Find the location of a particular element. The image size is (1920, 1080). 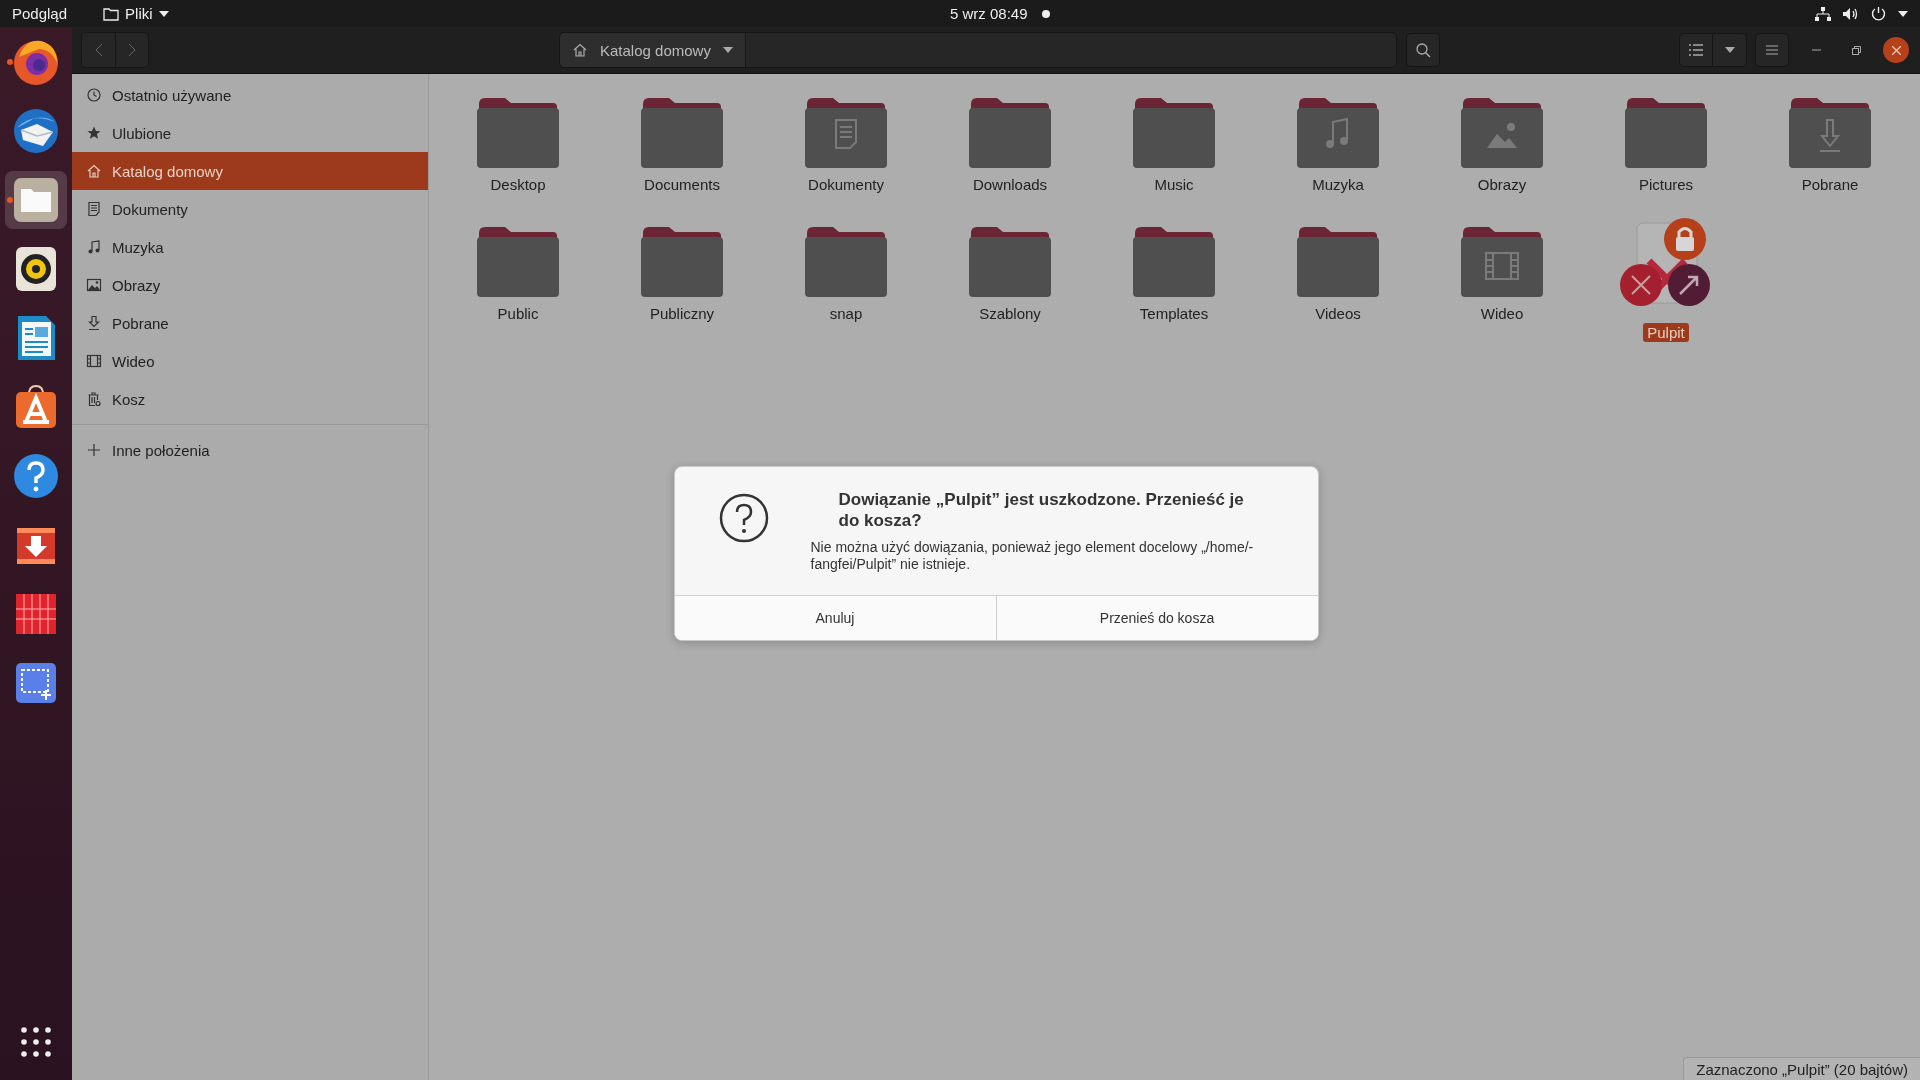

sidebar-item: Katalog domowy is located at coordinates (250, 171).